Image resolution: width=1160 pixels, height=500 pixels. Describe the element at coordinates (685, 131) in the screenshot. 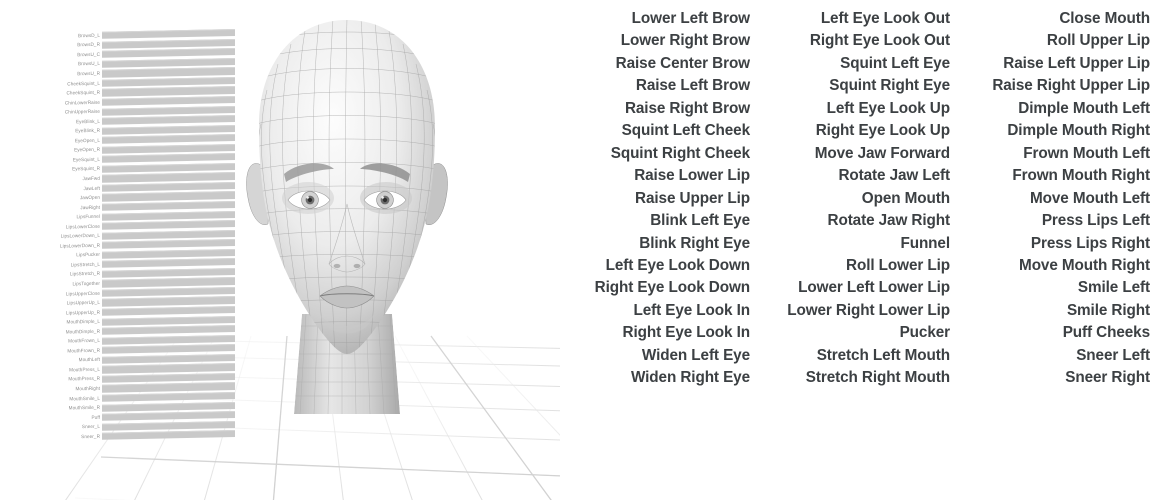

I see `blendshape-label: Squint Left Cheek` at that location.